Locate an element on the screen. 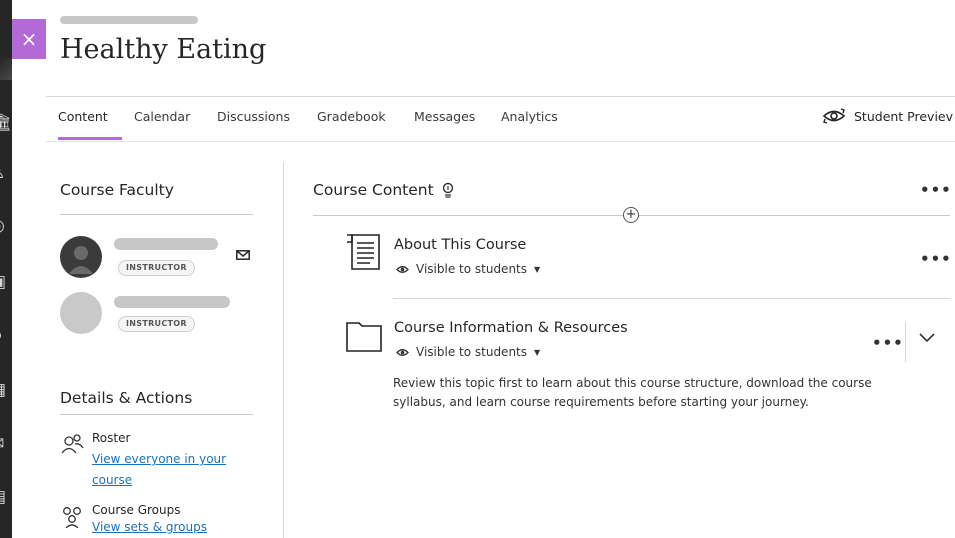 This screenshot has height=538, width=955. breadcrumb-redacted is located at coordinates (129, 20).